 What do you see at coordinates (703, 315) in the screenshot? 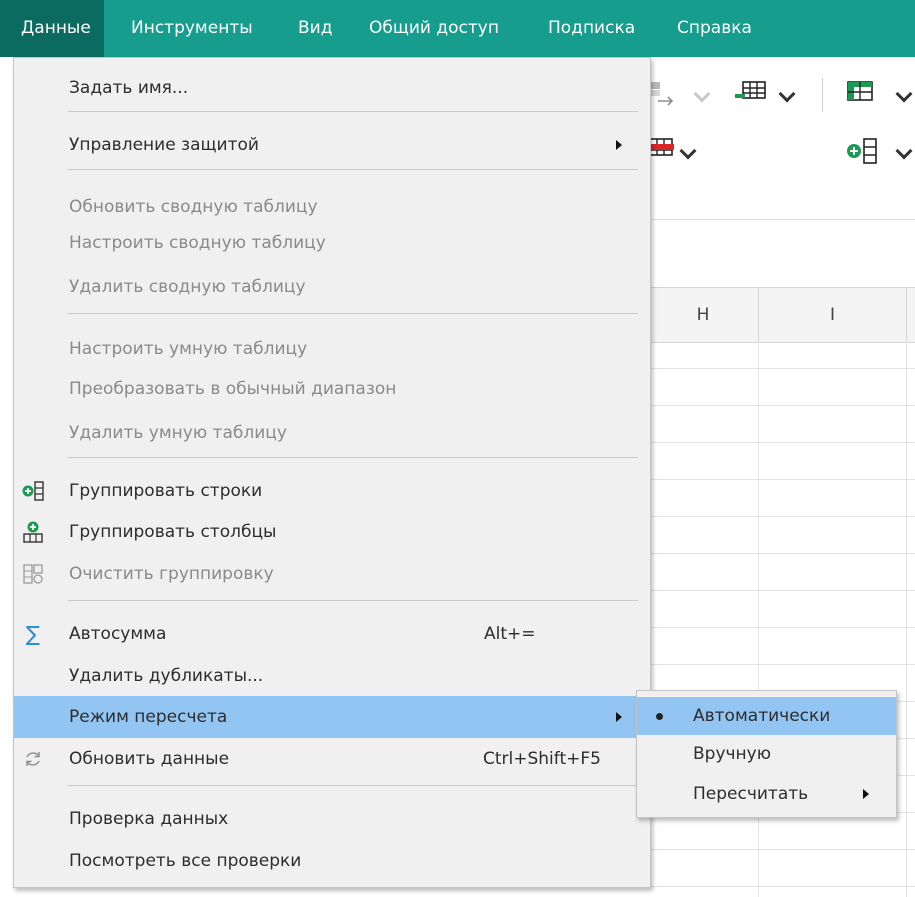
I see `column-header-h: H` at bounding box center [703, 315].